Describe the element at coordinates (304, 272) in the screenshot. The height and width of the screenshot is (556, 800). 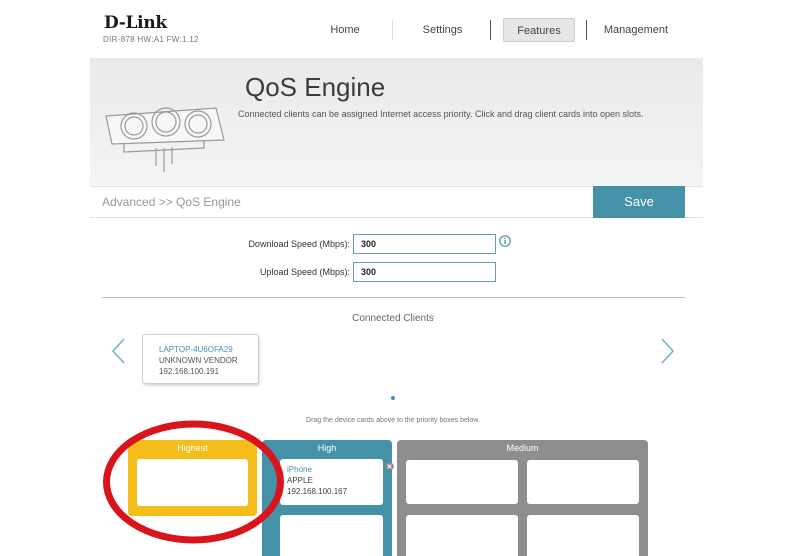
I see `upload-speed-label: Upload Speed (Mbps):` at that location.